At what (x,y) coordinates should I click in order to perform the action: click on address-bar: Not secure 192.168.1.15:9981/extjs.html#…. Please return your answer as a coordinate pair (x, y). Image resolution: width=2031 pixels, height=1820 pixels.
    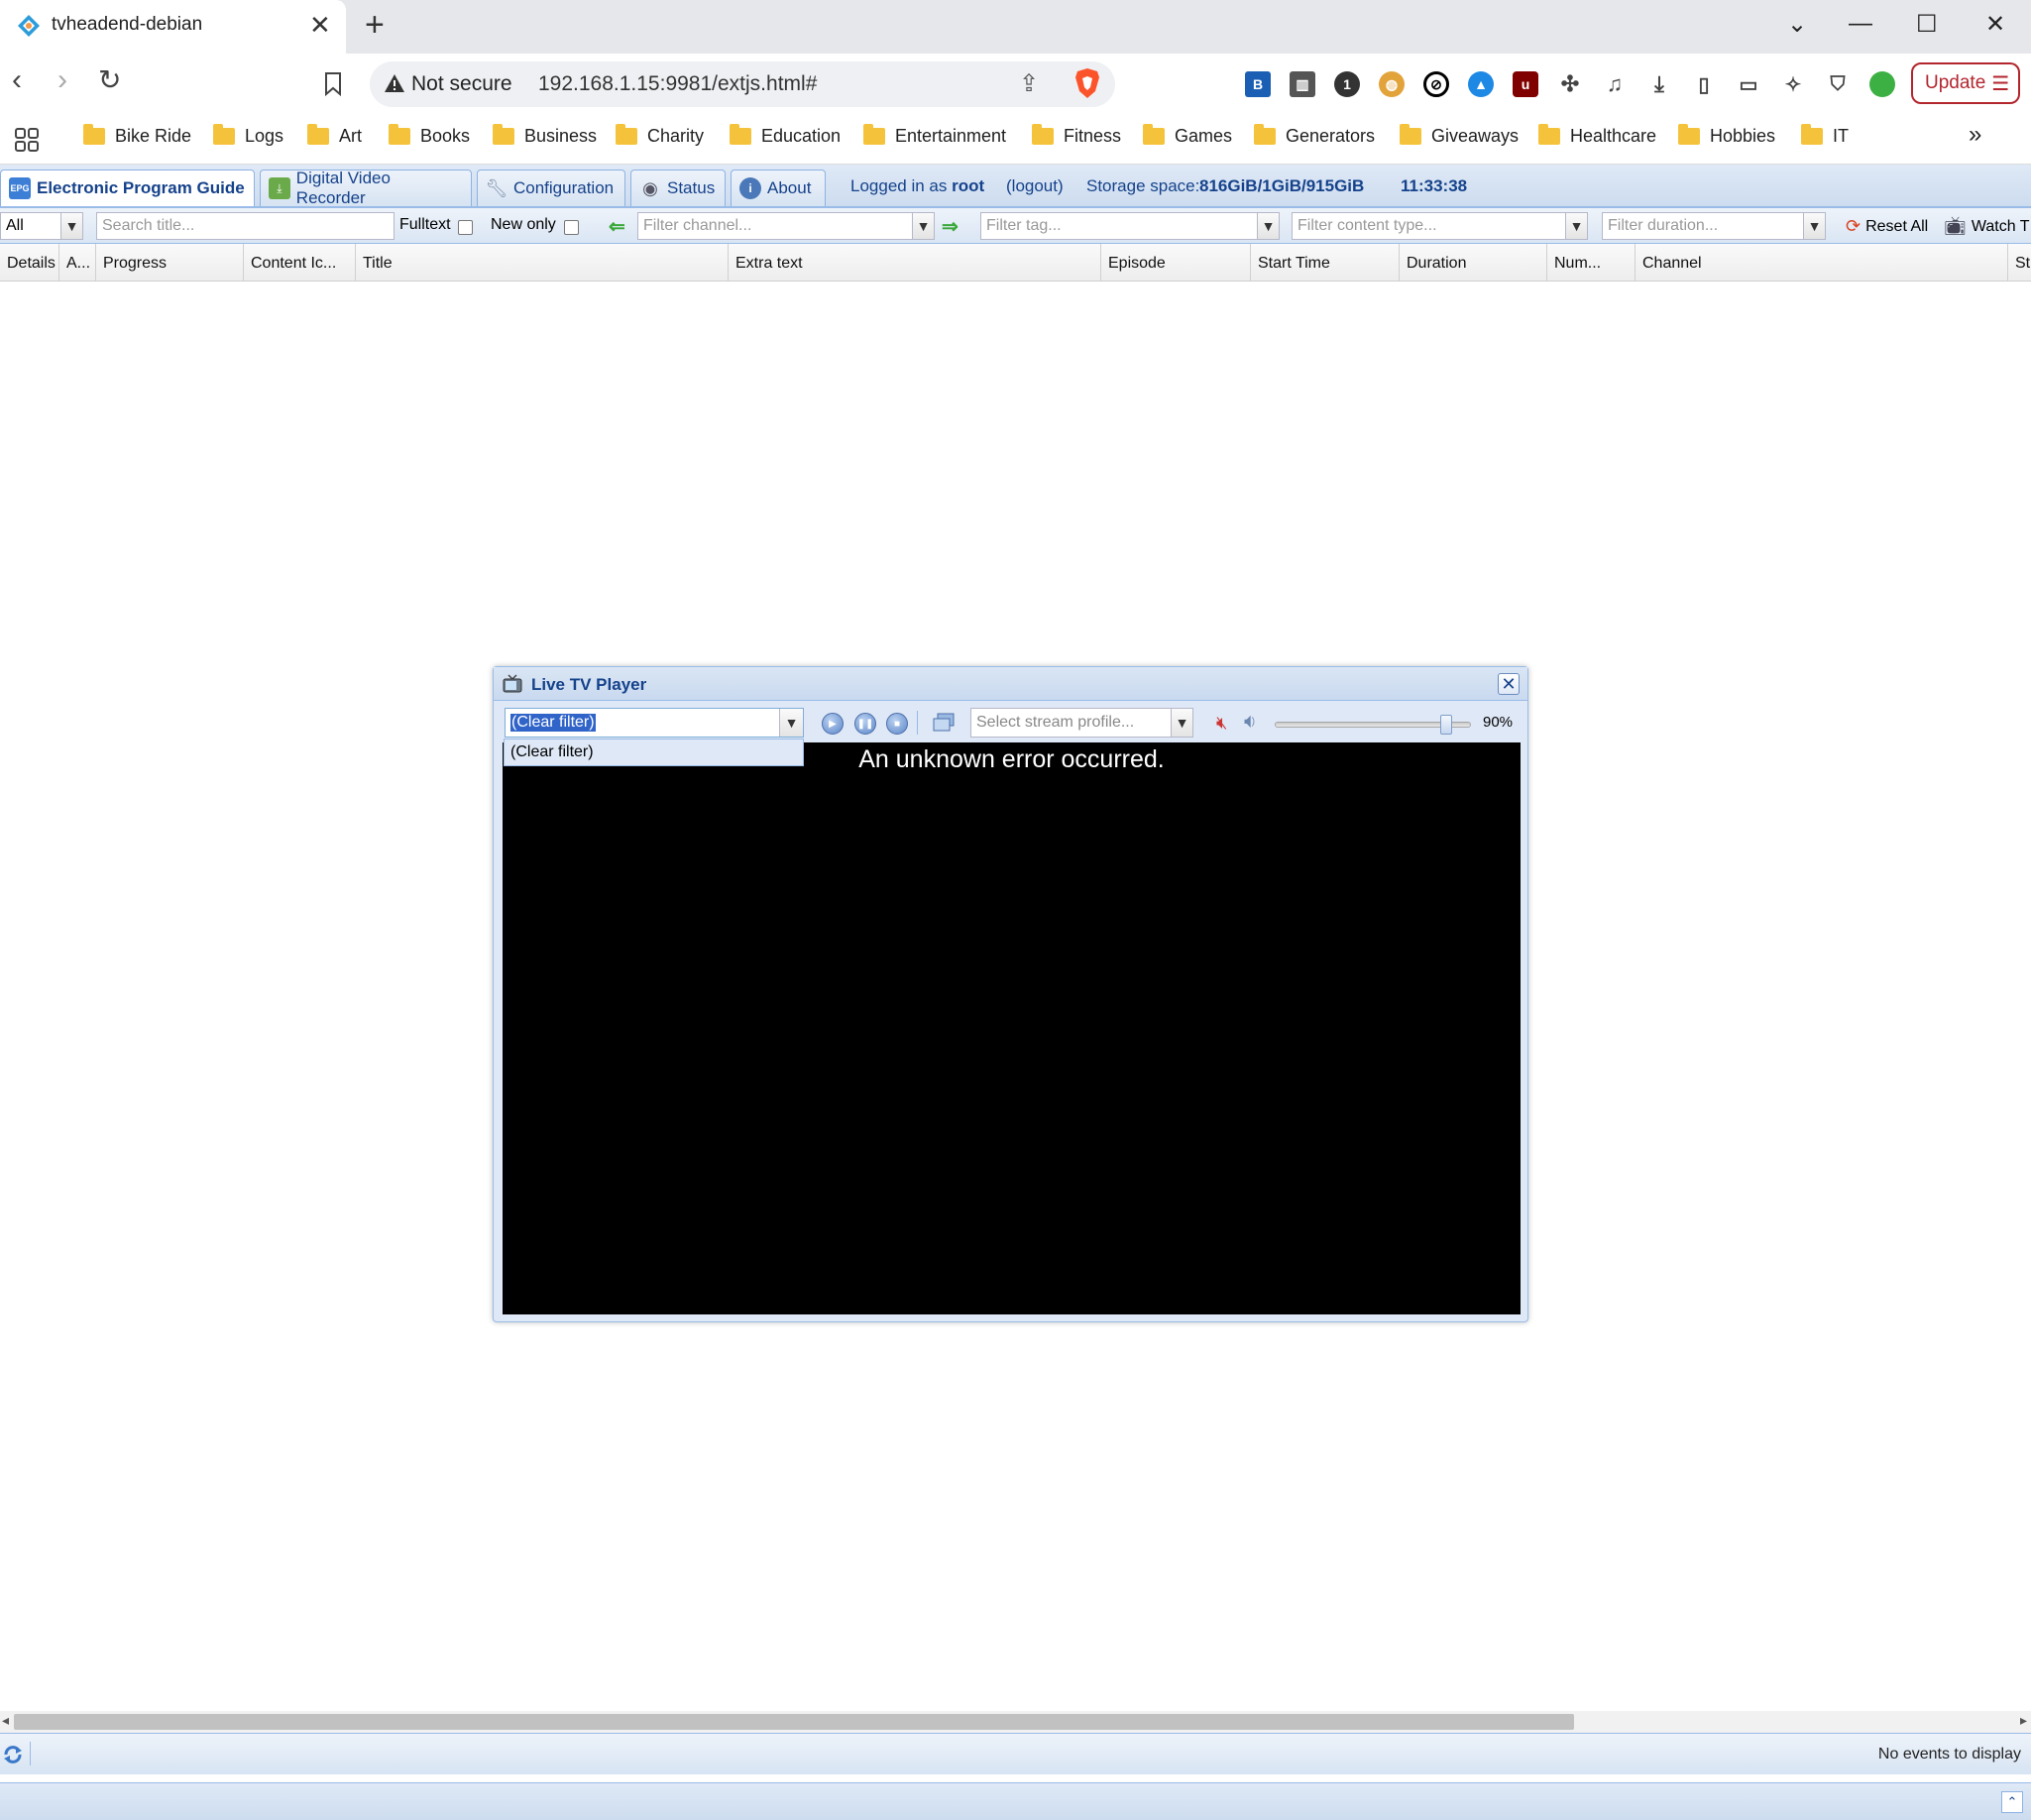
    Looking at the image, I should click on (742, 84).